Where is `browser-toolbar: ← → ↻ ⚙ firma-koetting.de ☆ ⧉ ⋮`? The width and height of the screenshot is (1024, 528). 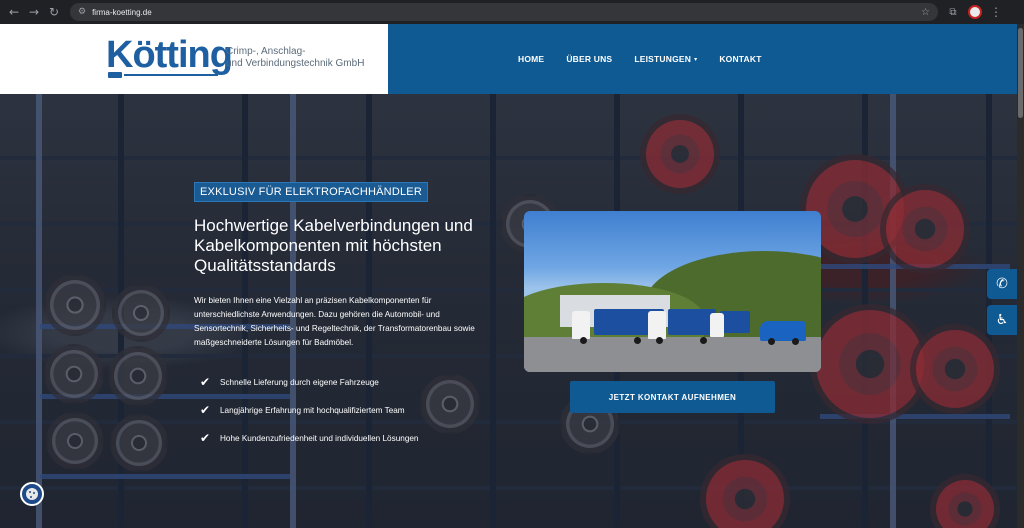
browser-toolbar: ← → ↻ ⚙ firma-koetting.de ☆ ⧉ ⋮ is located at coordinates (512, 12).